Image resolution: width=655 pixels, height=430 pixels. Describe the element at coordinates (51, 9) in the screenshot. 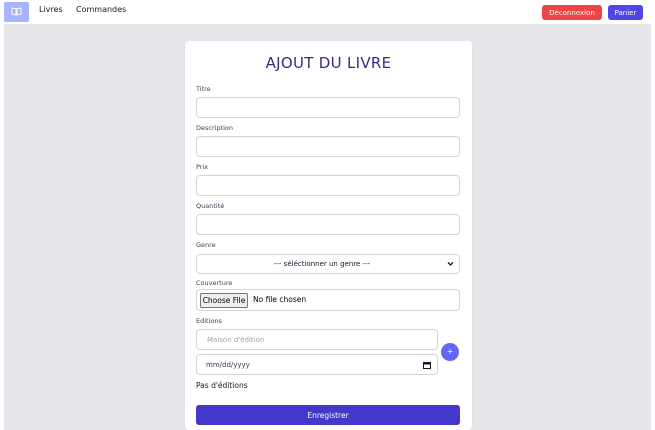

I see `nav-link-livres: Livres` at that location.